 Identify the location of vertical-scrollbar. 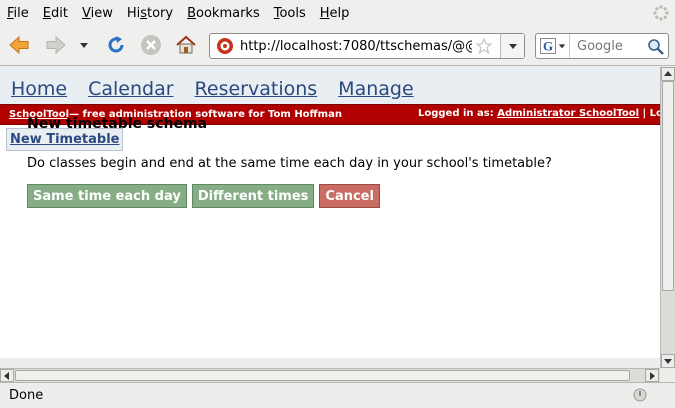
(667, 218).